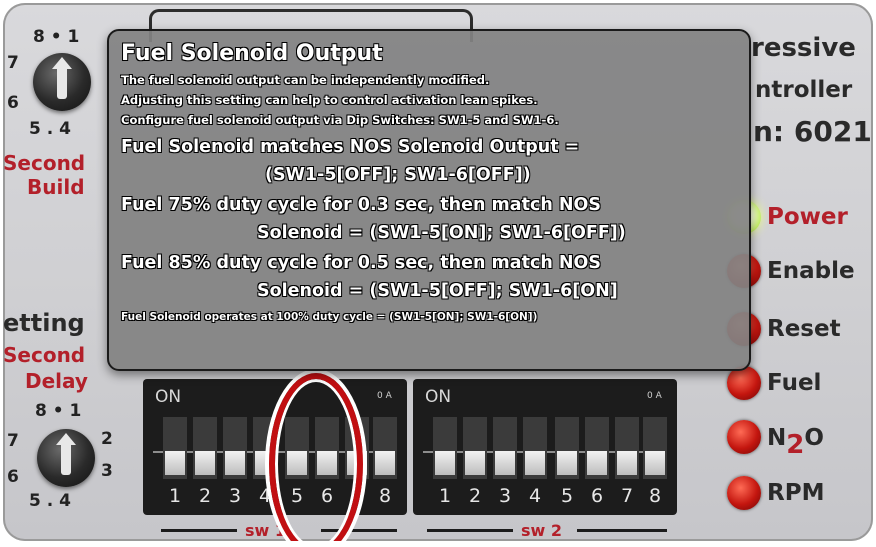 The width and height of the screenshot is (876, 547). I want to click on build-time-dial-group: 8 • 1 7 6 5 . 4, so click(58, 85).